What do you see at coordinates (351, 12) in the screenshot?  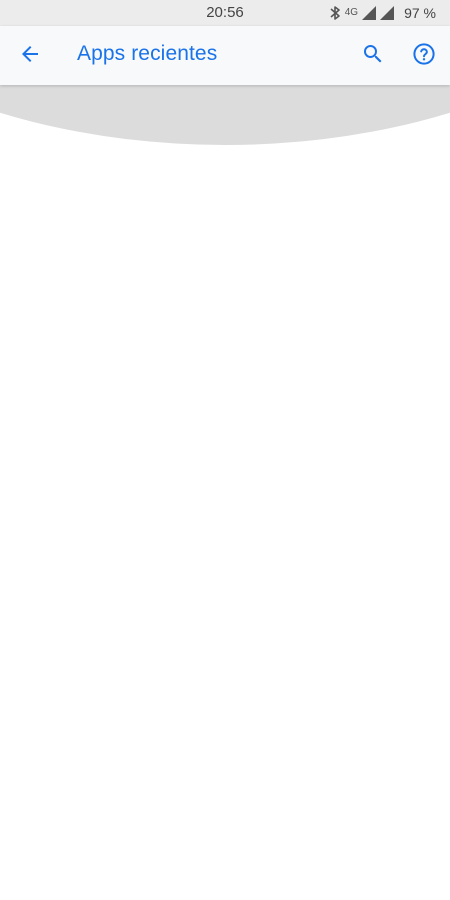 I see `network-type: 4G` at bounding box center [351, 12].